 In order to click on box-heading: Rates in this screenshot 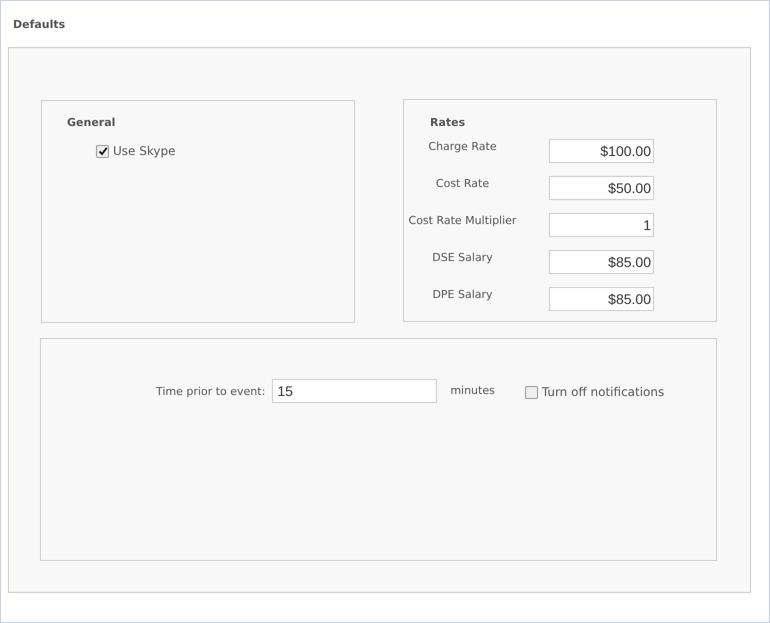, I will do `click(447, 122)`.